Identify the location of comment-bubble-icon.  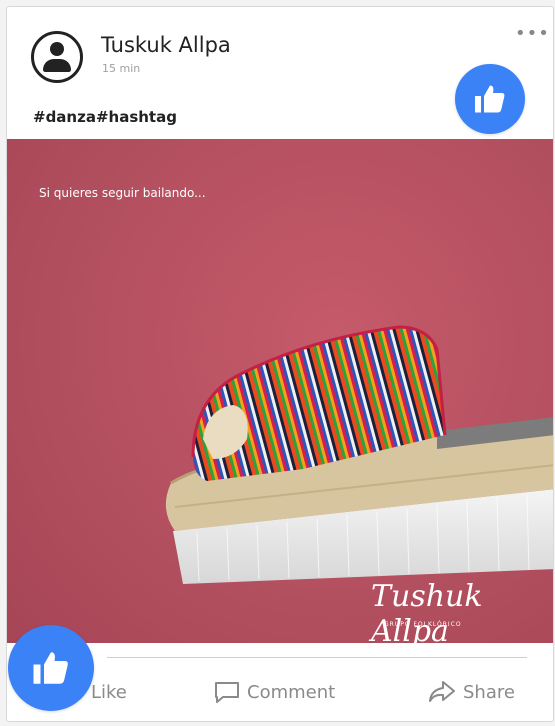
(227, 692).